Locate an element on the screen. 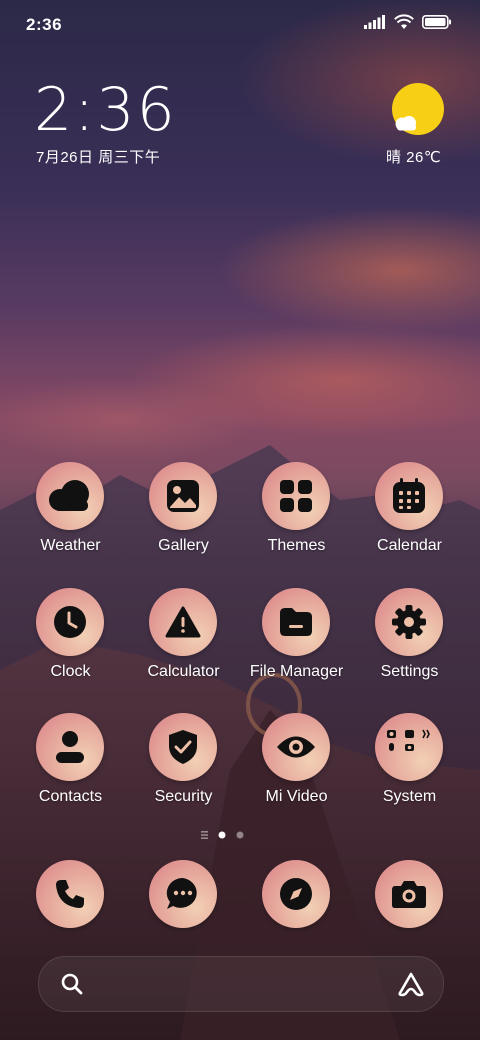 The image size is (480, 1040). app-gallery: Gallery is located at coordinates (183, 517).